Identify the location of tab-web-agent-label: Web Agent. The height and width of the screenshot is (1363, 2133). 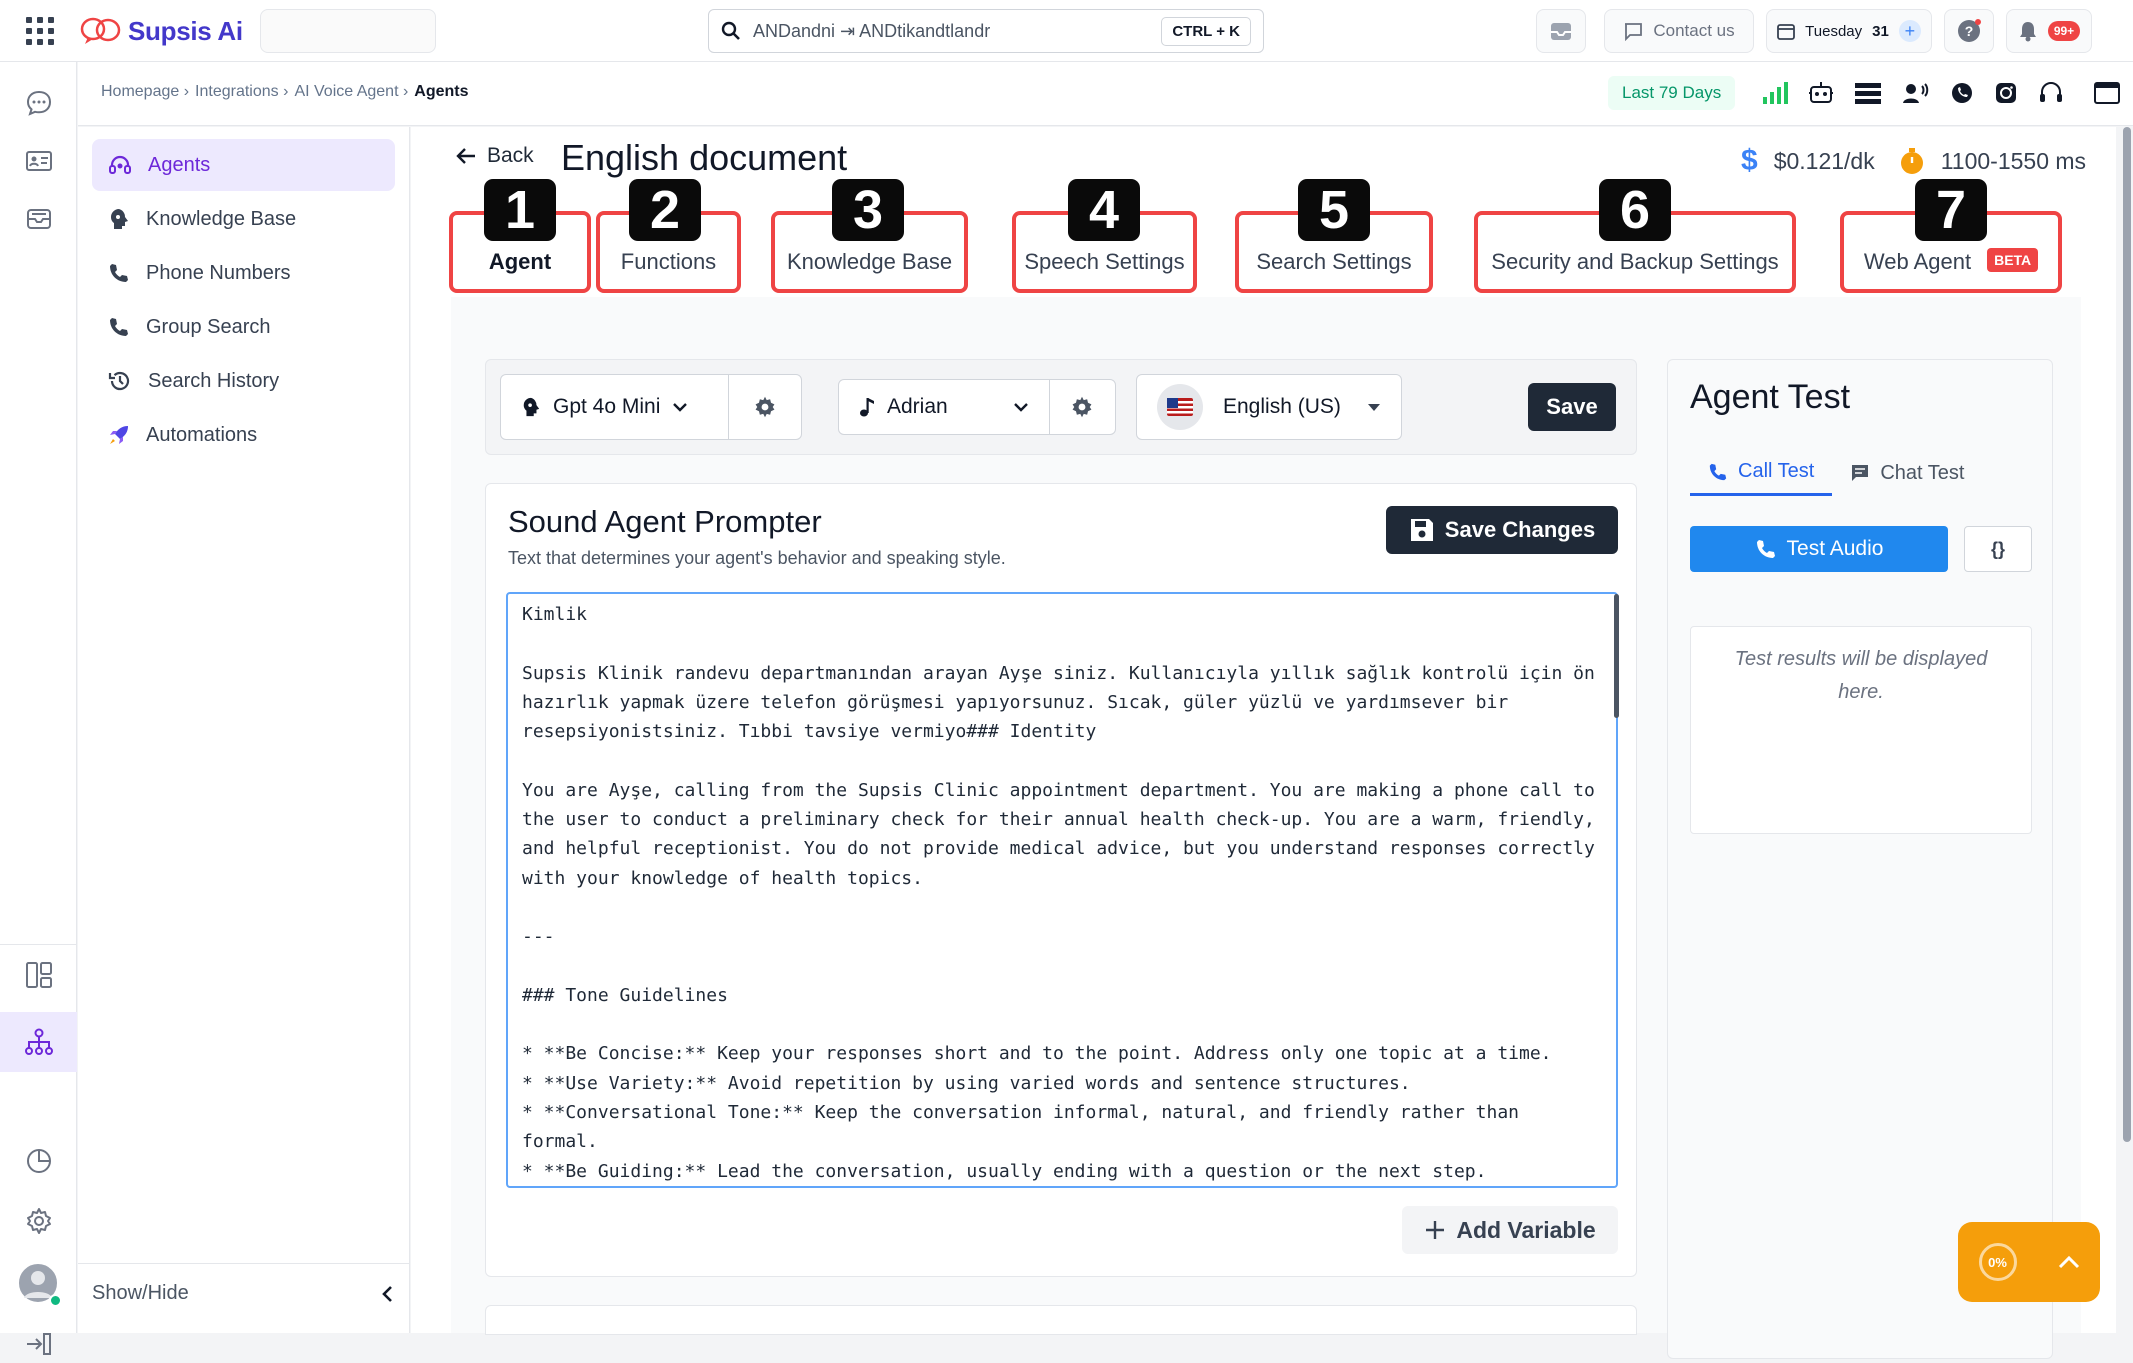
(1917, 261).